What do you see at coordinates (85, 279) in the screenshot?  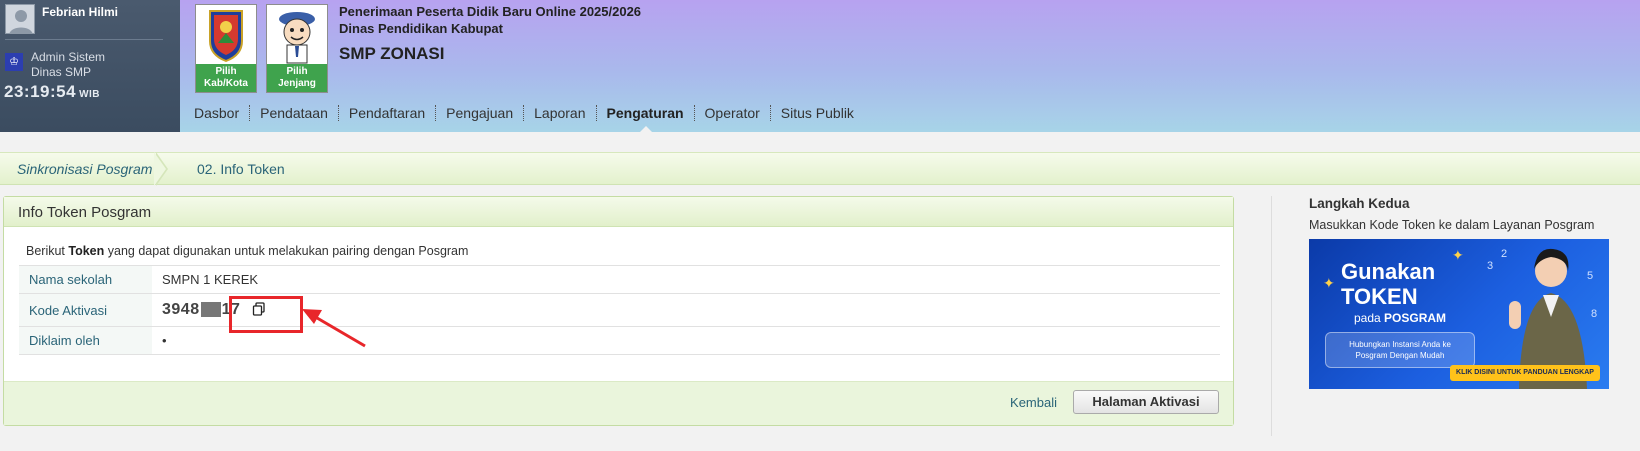 I see `row-label-school: Nama sekolah` at bounding box center [85, 279].